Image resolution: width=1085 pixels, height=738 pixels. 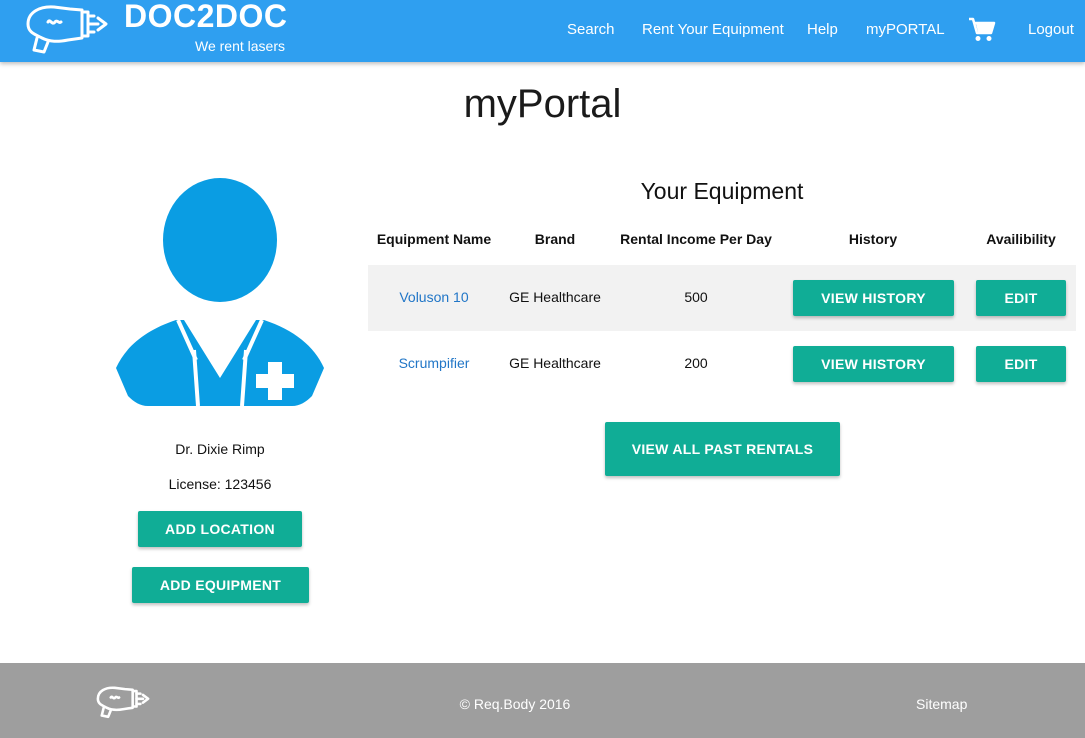 What do you see at coordinates (722, 191) in the screenshot?
I see `equipment-section-title: Your Equipment` at bounding box center [722, 191].